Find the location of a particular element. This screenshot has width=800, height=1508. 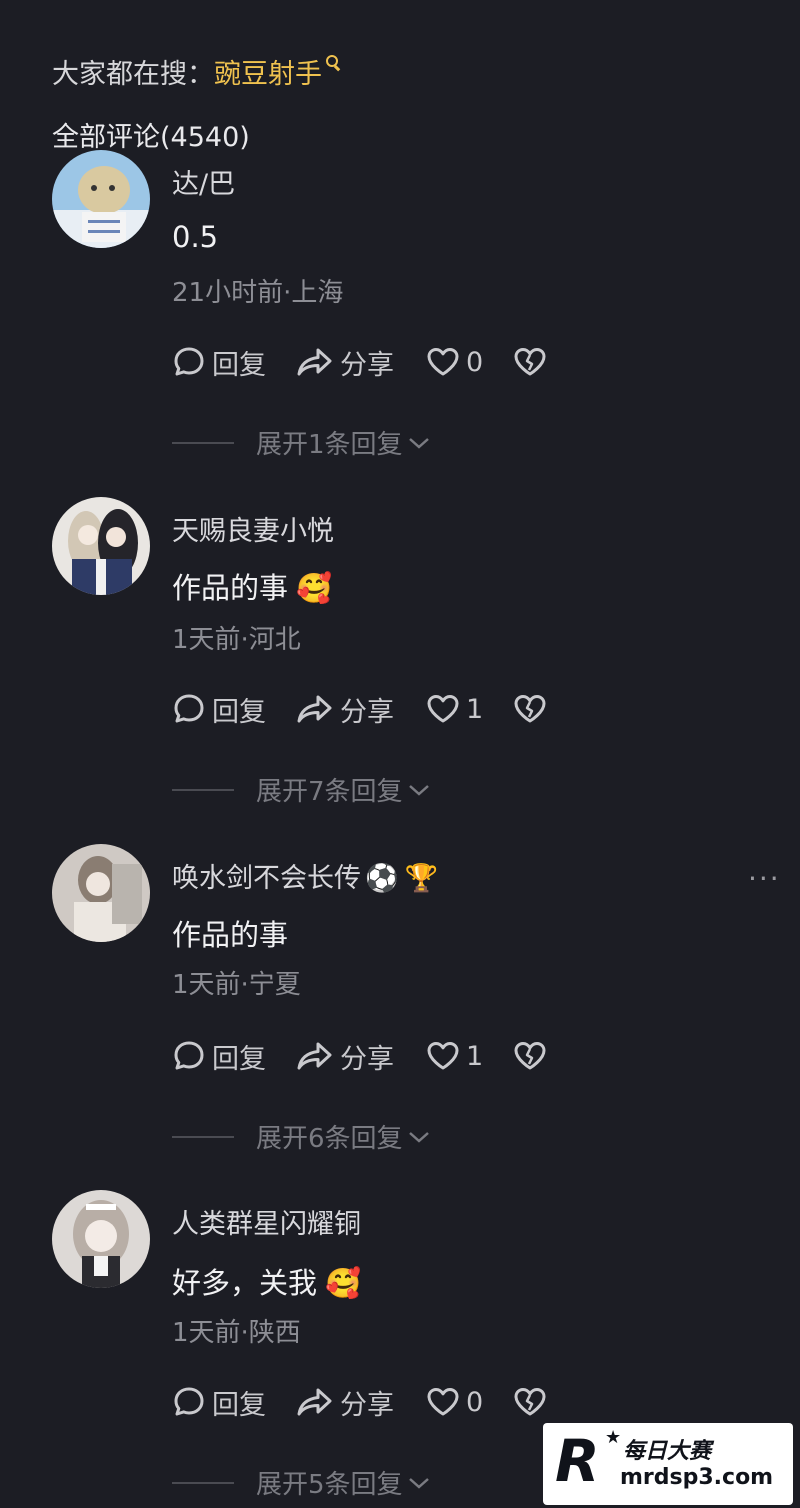

trophy-icon: 🏆 is located at coordinates (421, 878).